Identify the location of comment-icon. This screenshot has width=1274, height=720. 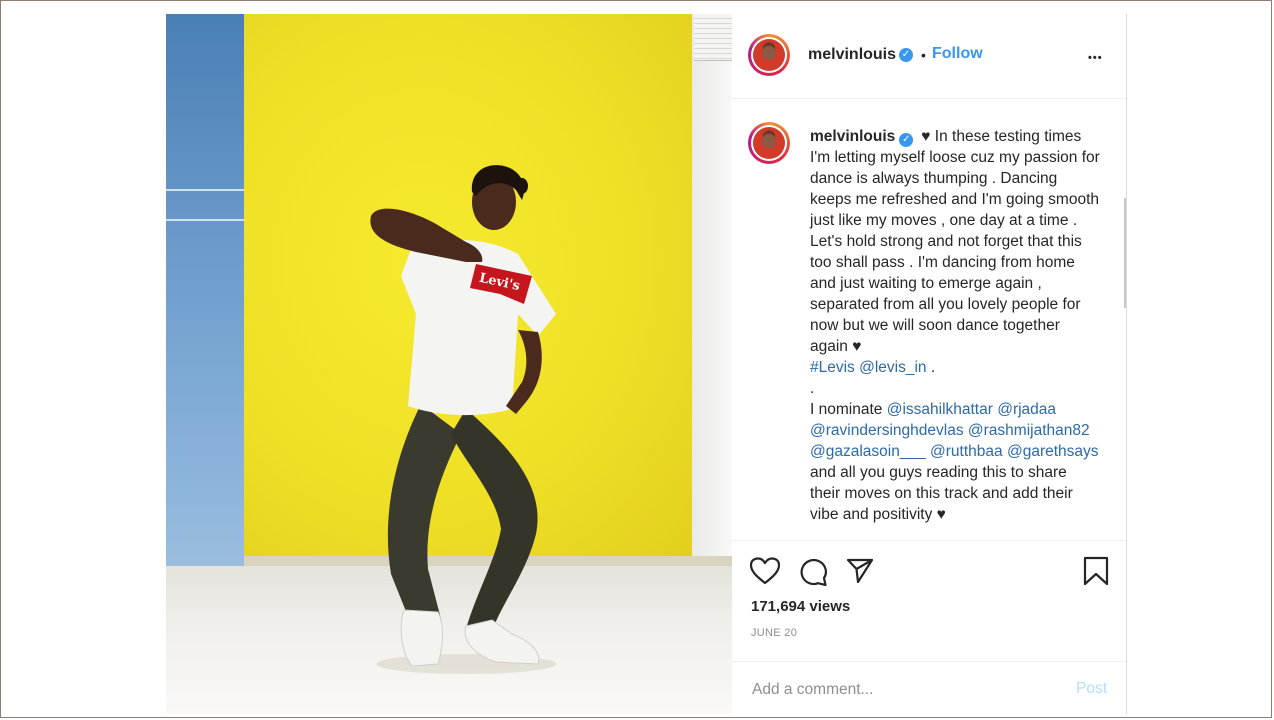
(813, 572).